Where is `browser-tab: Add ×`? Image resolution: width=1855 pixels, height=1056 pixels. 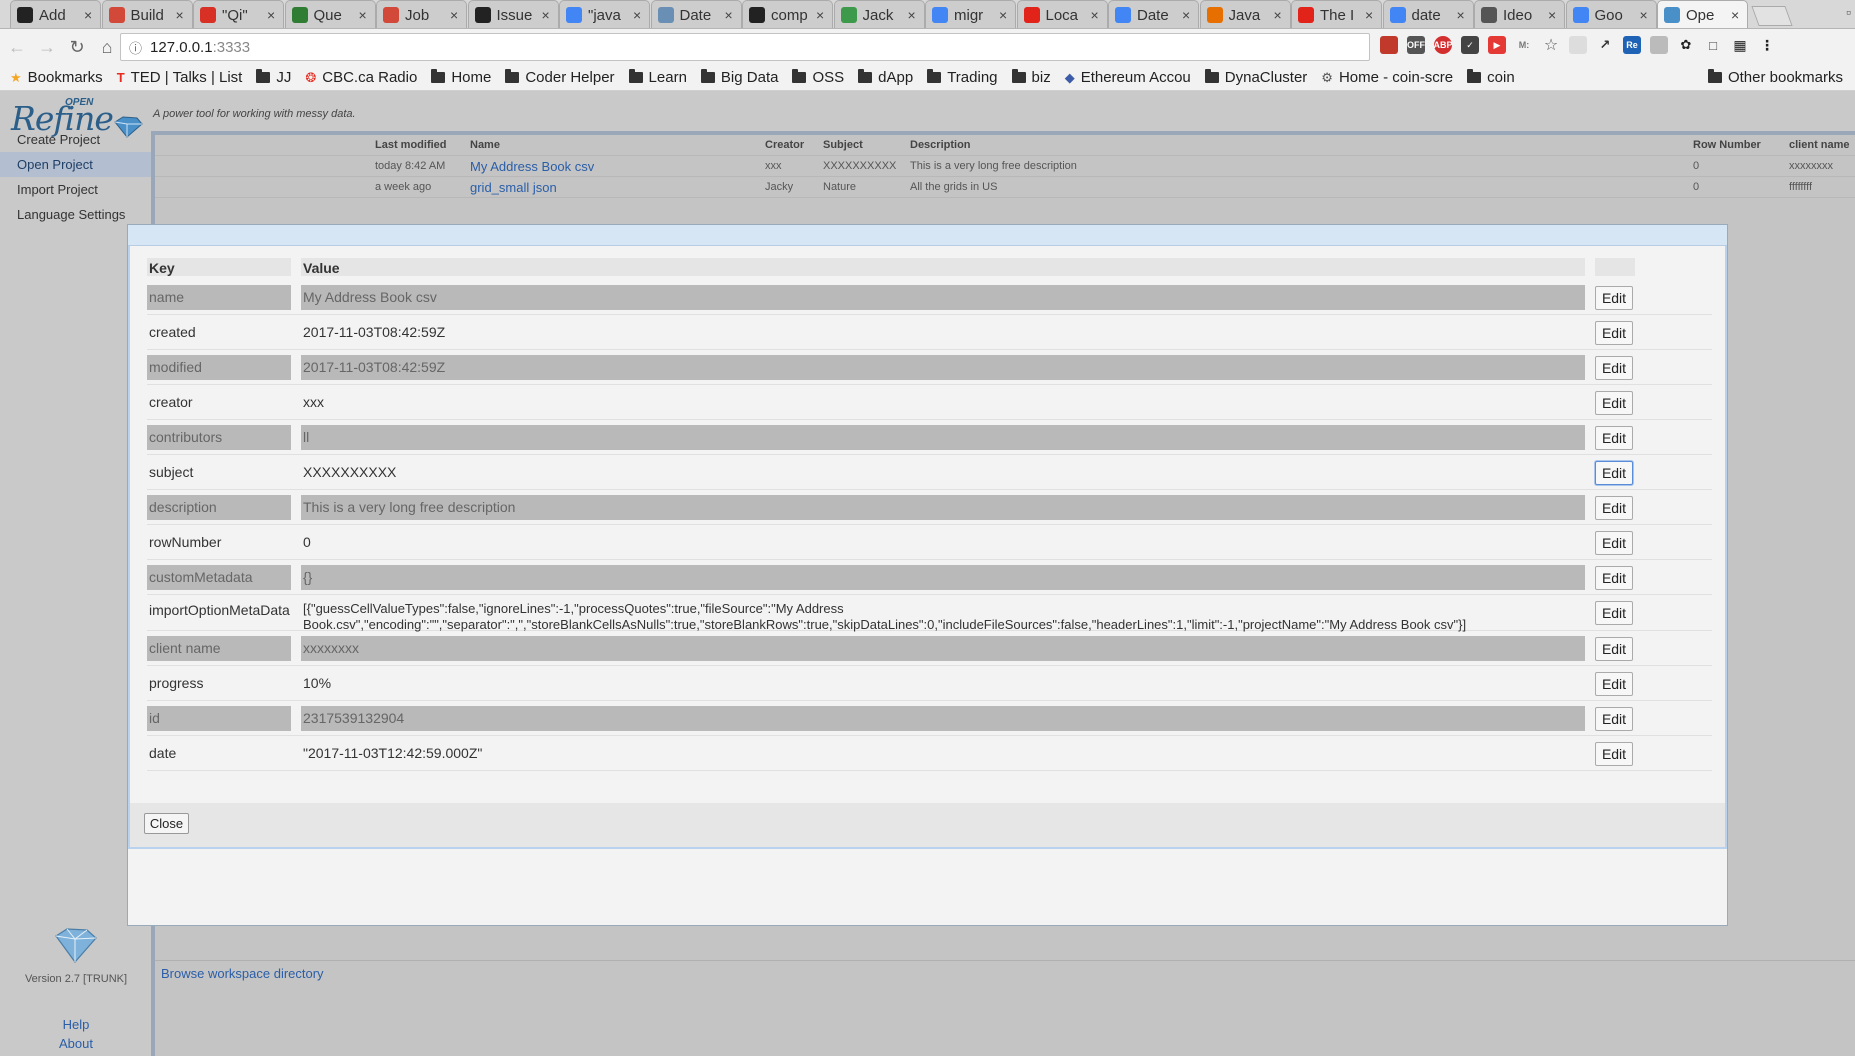
browser-tab: Add × is located at coordinates (55, 14).